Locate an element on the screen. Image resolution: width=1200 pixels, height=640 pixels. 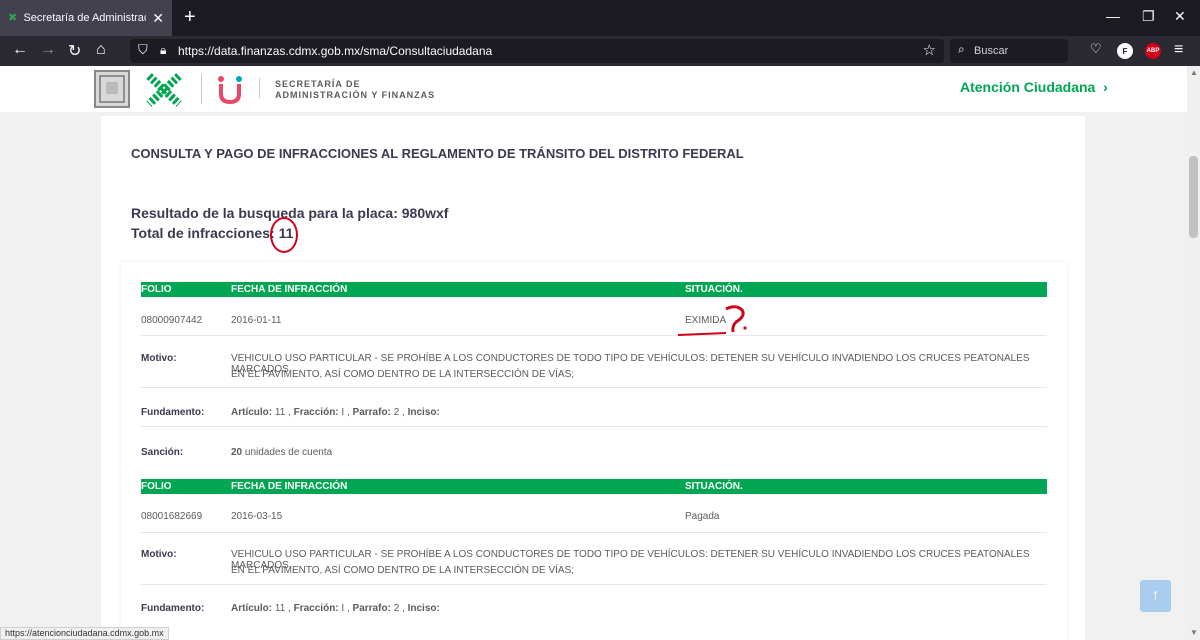
result-label: Resultado de la busqueda para la placa: is located at coordinates (264, 213).